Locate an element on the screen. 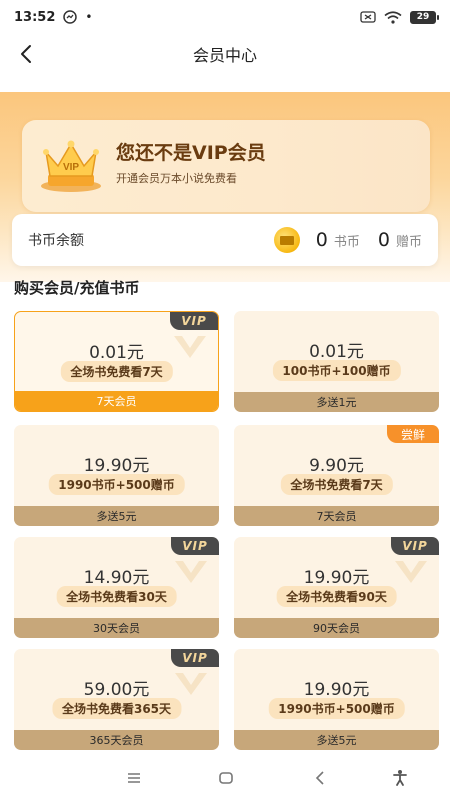  coin-balance: 0 is located at coordinates (321, 240).